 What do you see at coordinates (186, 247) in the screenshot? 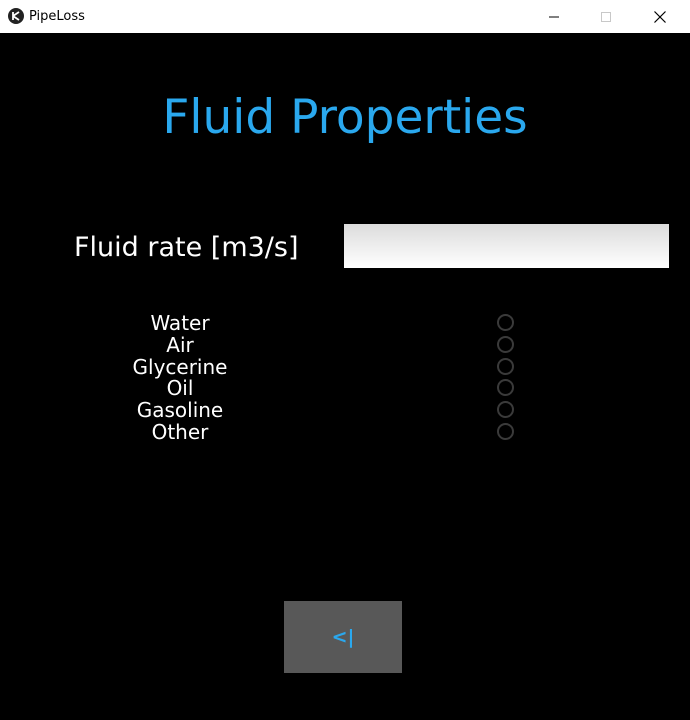
I see `fluid-rate-label: Fluid rate [m3/s]` at bounding box center [186, 247].